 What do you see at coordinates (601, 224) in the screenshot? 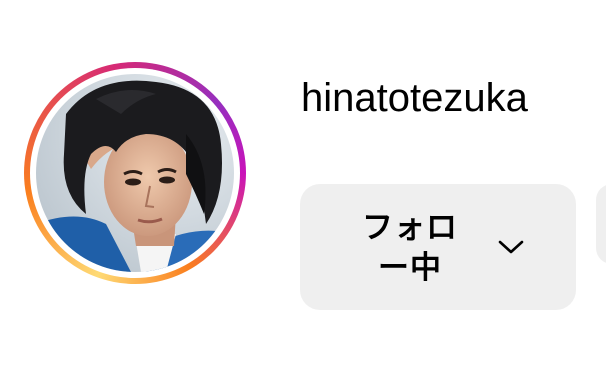
I see `message-button` at bounding box center [601, 224].